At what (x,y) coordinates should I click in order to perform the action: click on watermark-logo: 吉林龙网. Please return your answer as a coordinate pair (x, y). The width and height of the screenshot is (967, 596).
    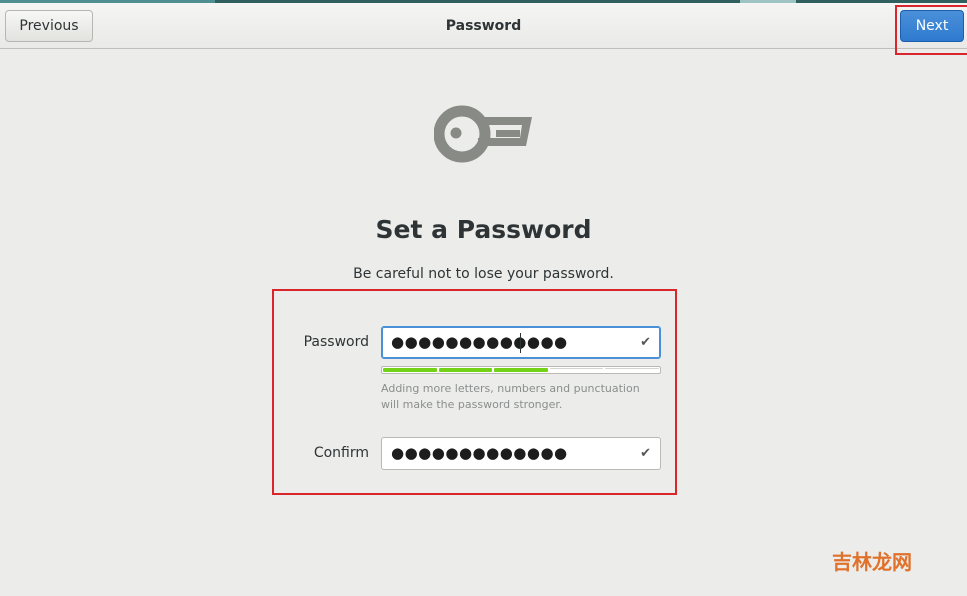
    Looking at the image, I should click on (872, 562).